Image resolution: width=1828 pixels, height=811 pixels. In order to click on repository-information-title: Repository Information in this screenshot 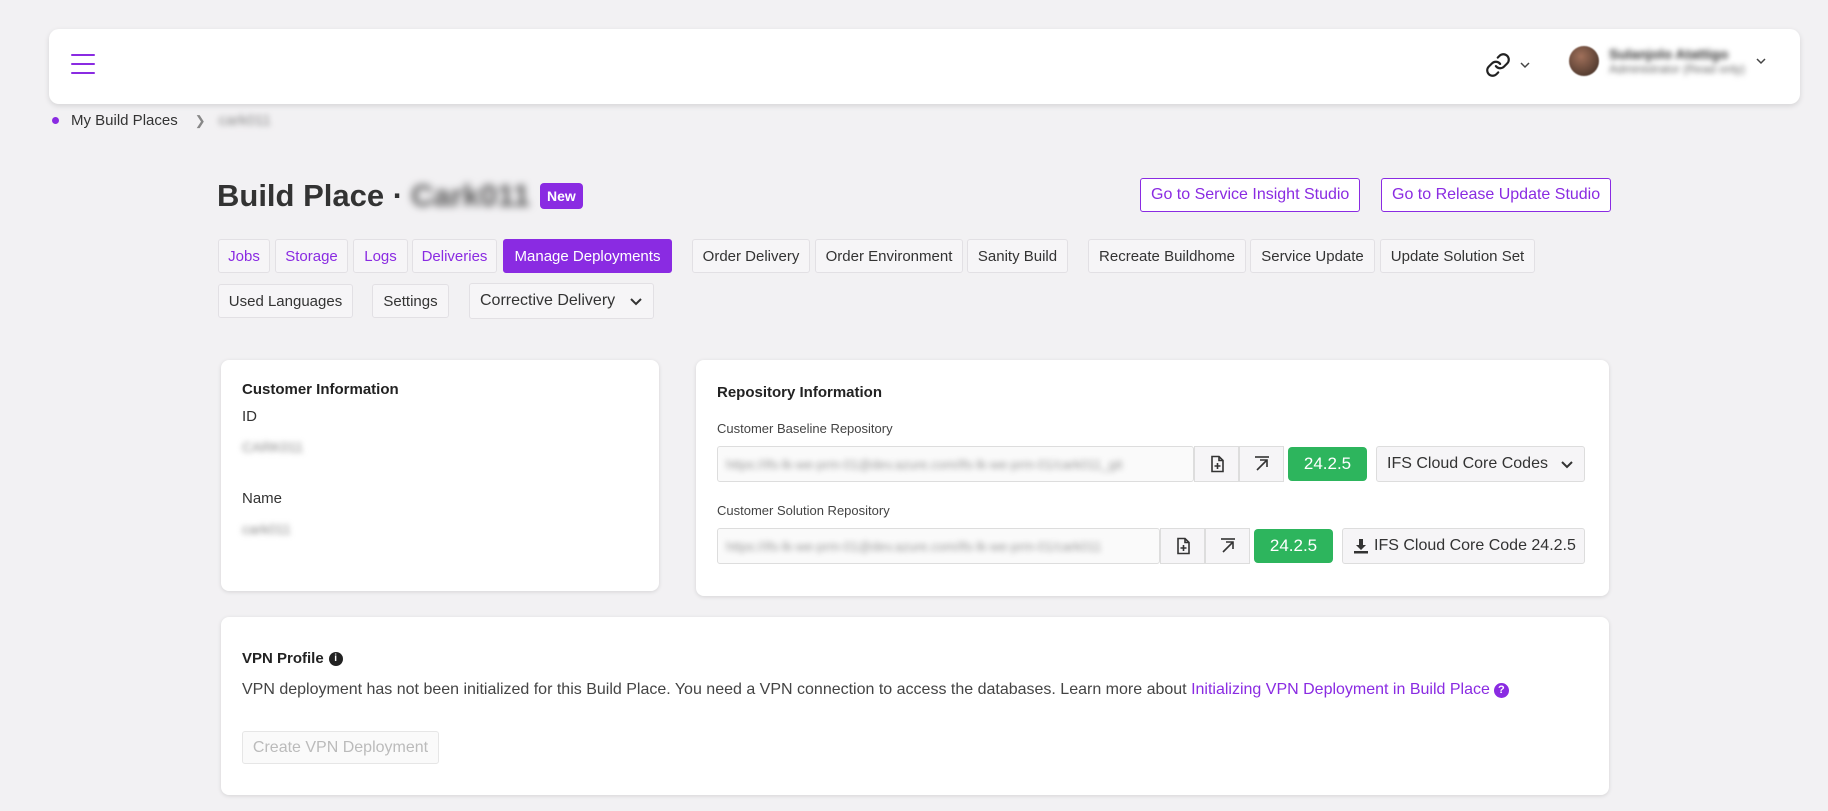, I will do `click(800, 392)`.